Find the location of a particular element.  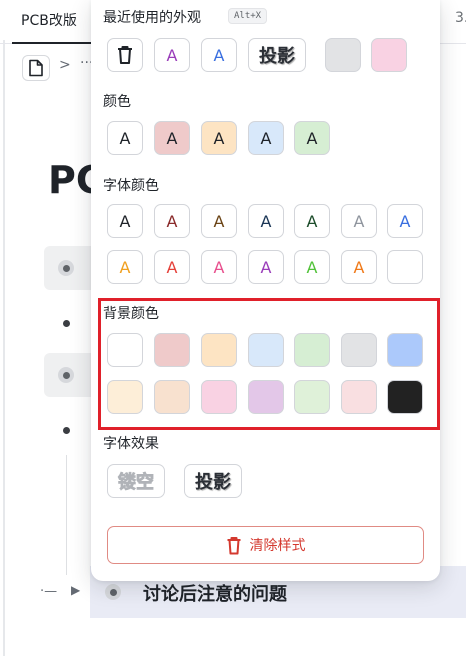

shadow-effect-button: 投影 is located at coordinates (213, 481).